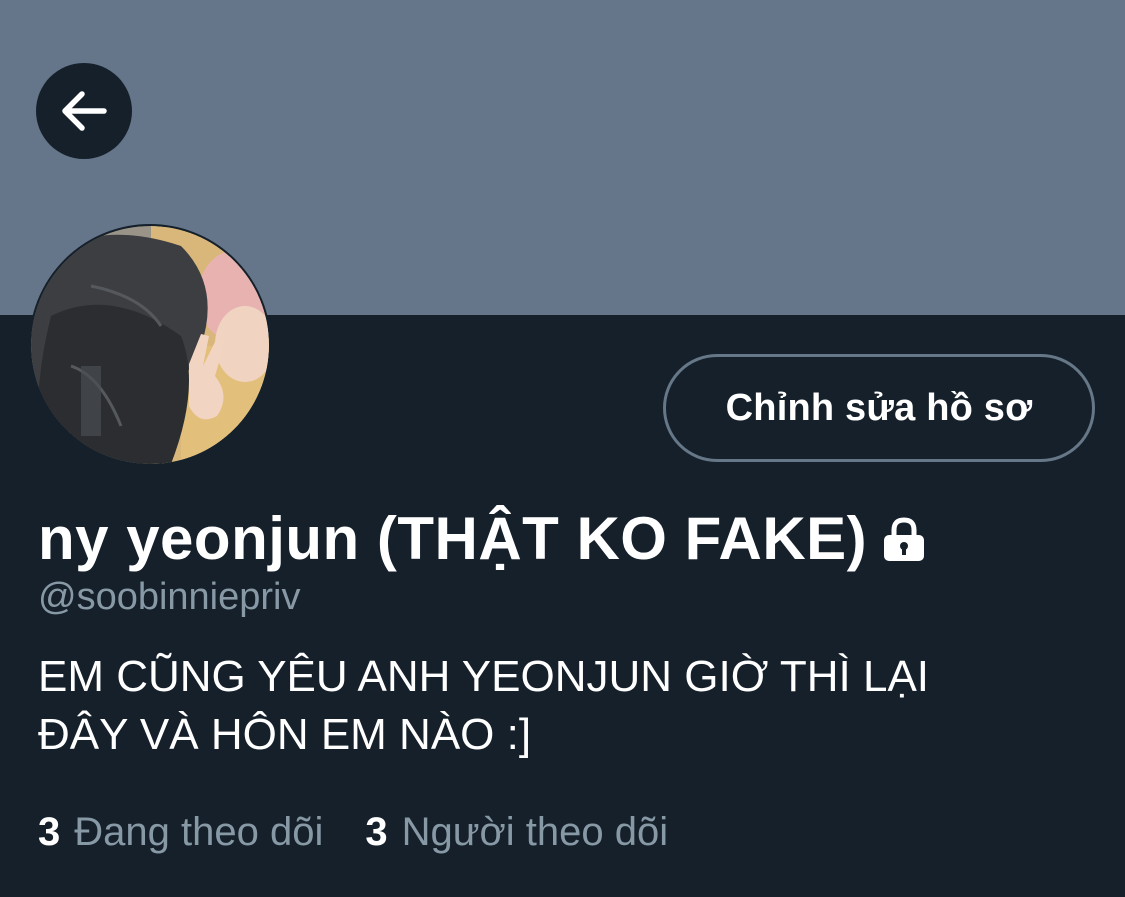 This screenshot has width=1125, height=897. I want to click on profile-handle: @soobinniepriv, so click(169, 597).